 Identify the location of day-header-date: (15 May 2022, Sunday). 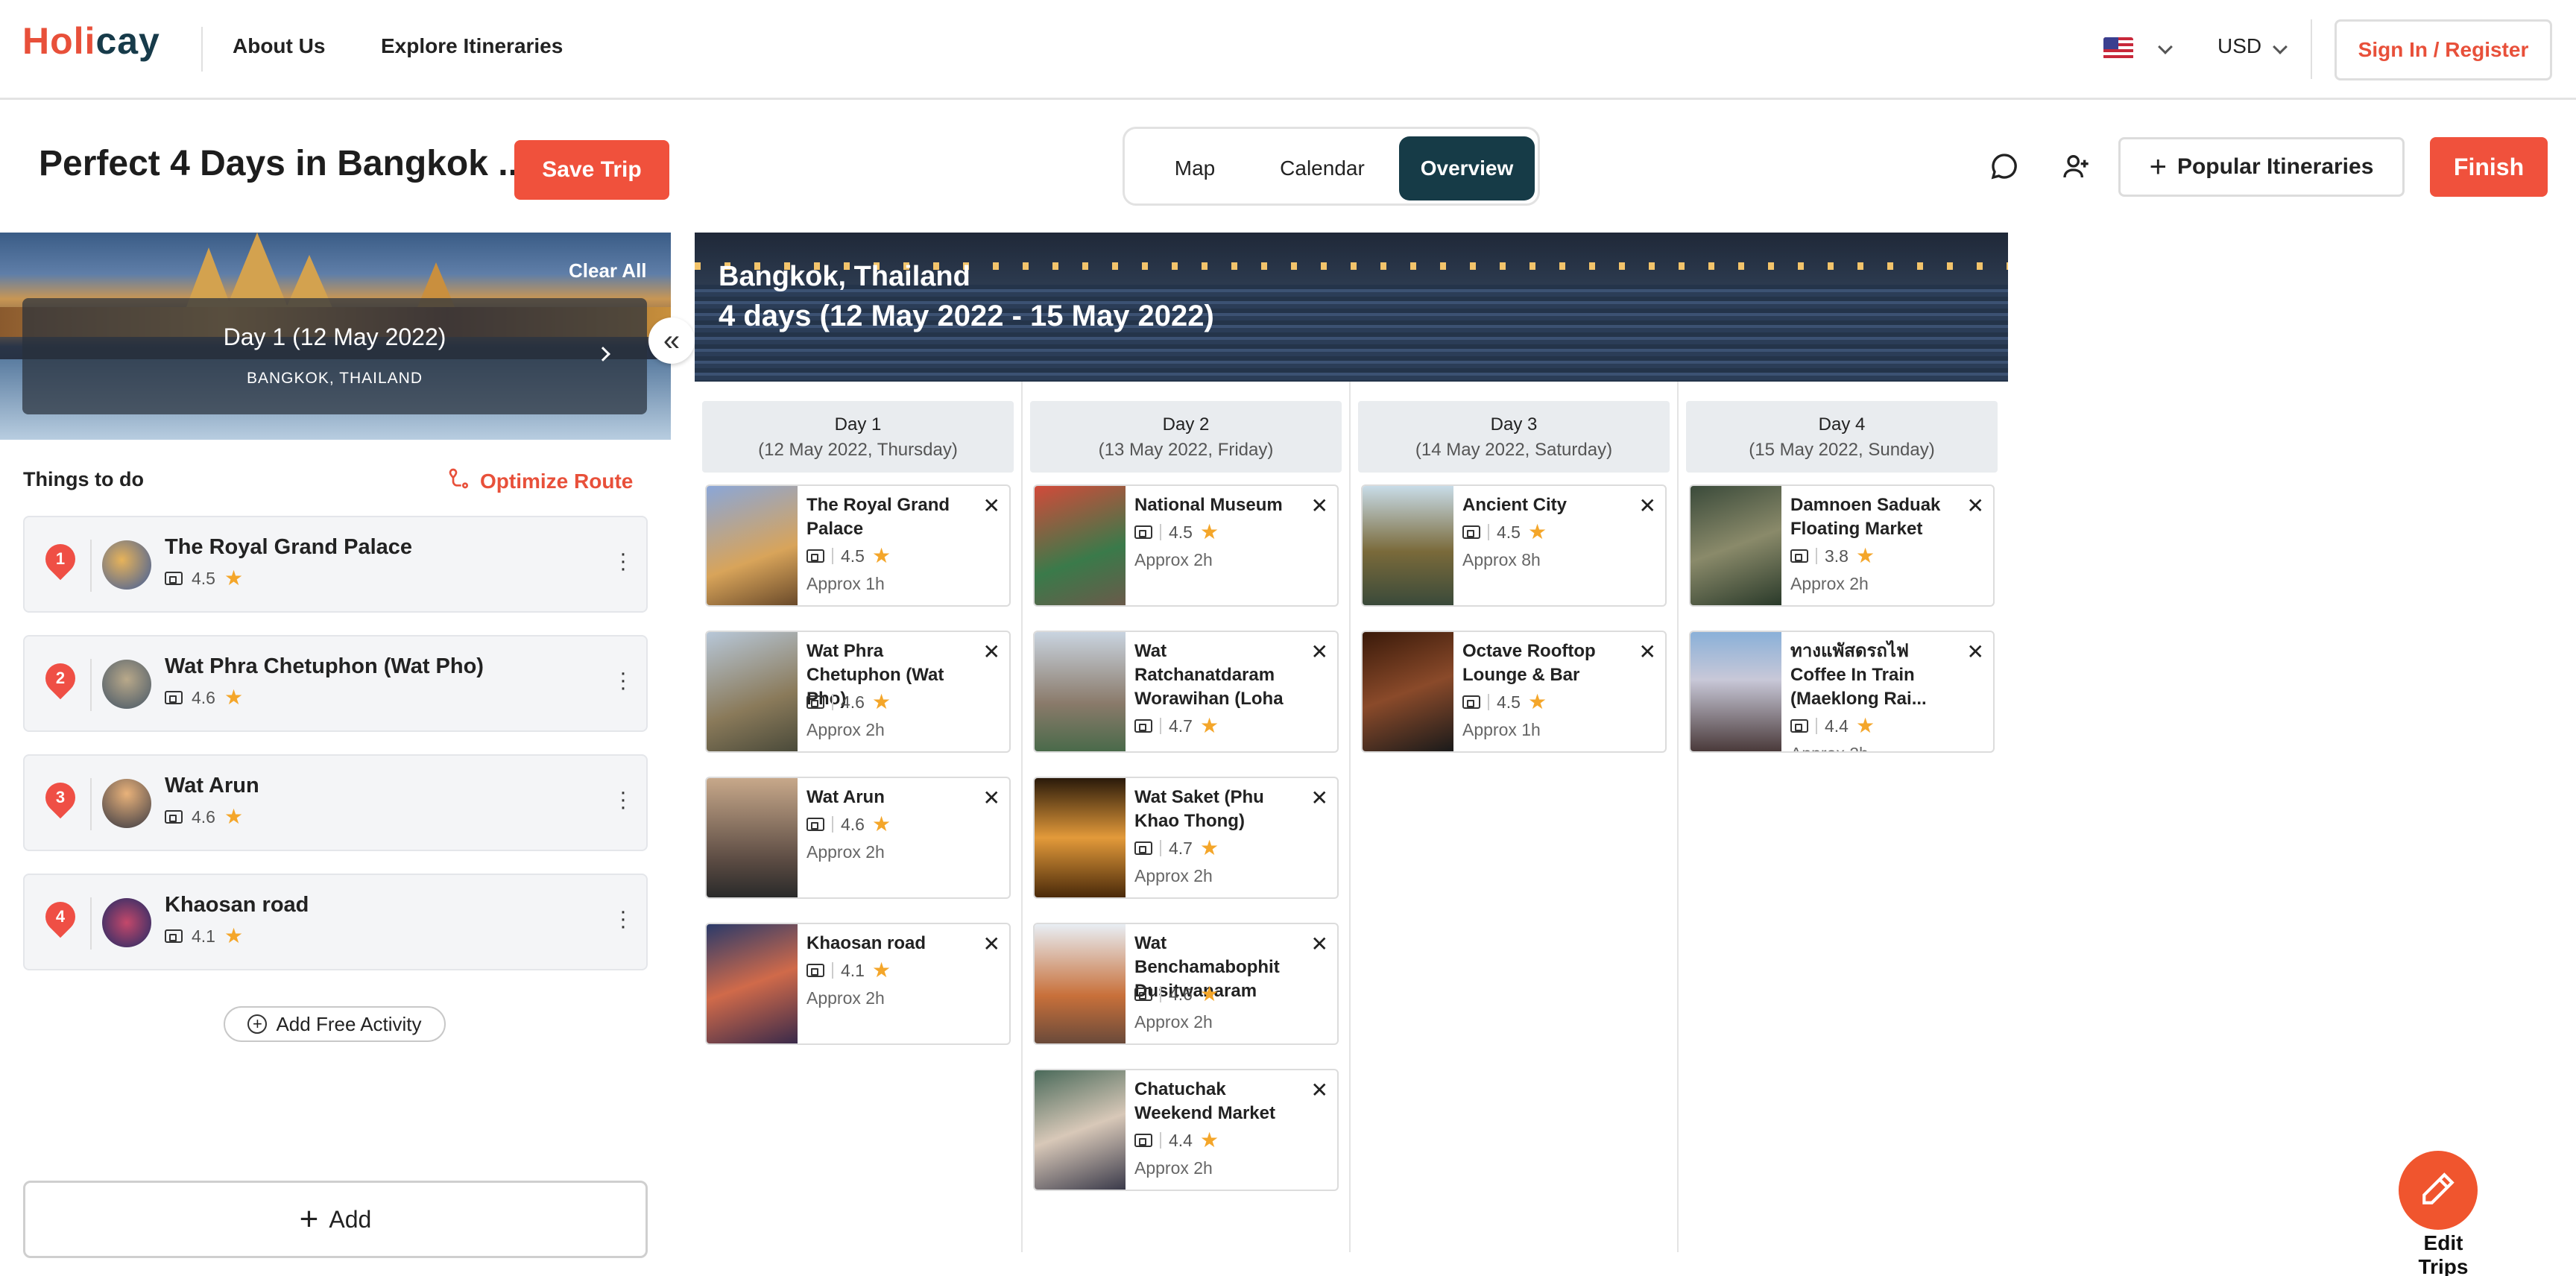
(1842, 450).